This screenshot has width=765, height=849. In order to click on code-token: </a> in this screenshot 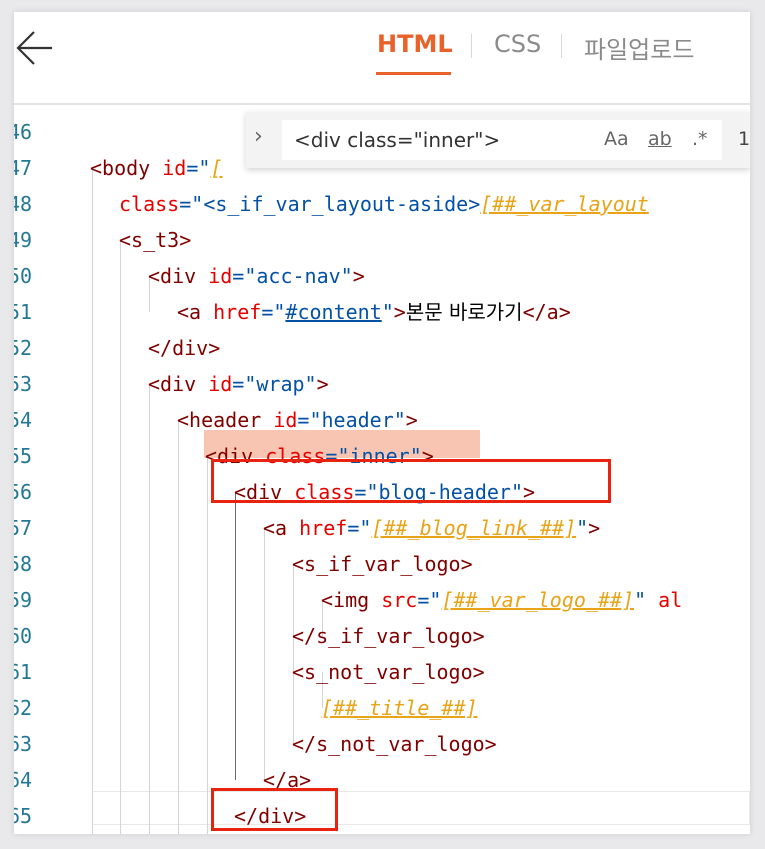, I will do `click(546, 312)`.